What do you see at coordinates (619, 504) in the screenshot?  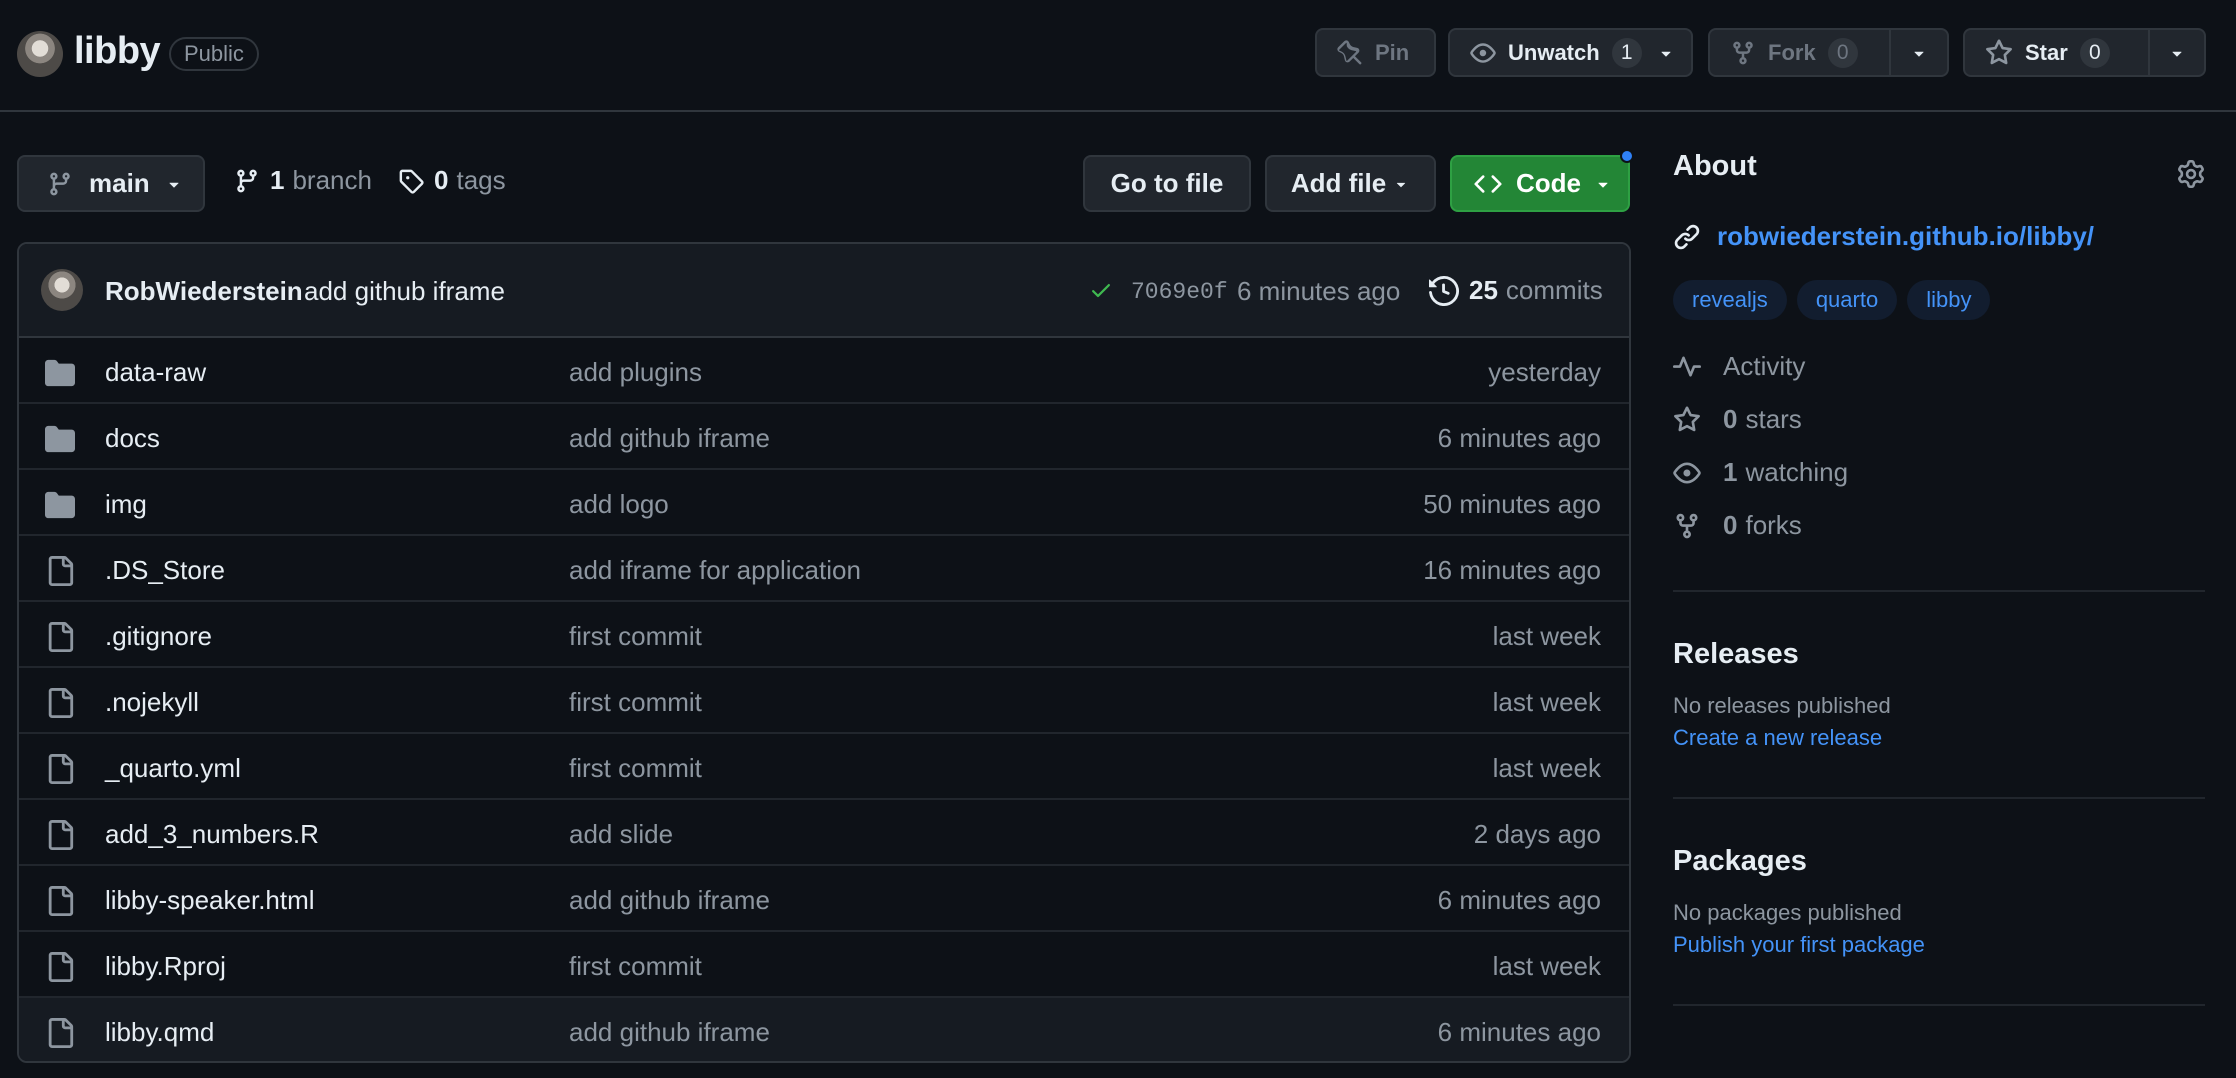 I see `file-commit-message: add logo` at bounding box center [619, 504].